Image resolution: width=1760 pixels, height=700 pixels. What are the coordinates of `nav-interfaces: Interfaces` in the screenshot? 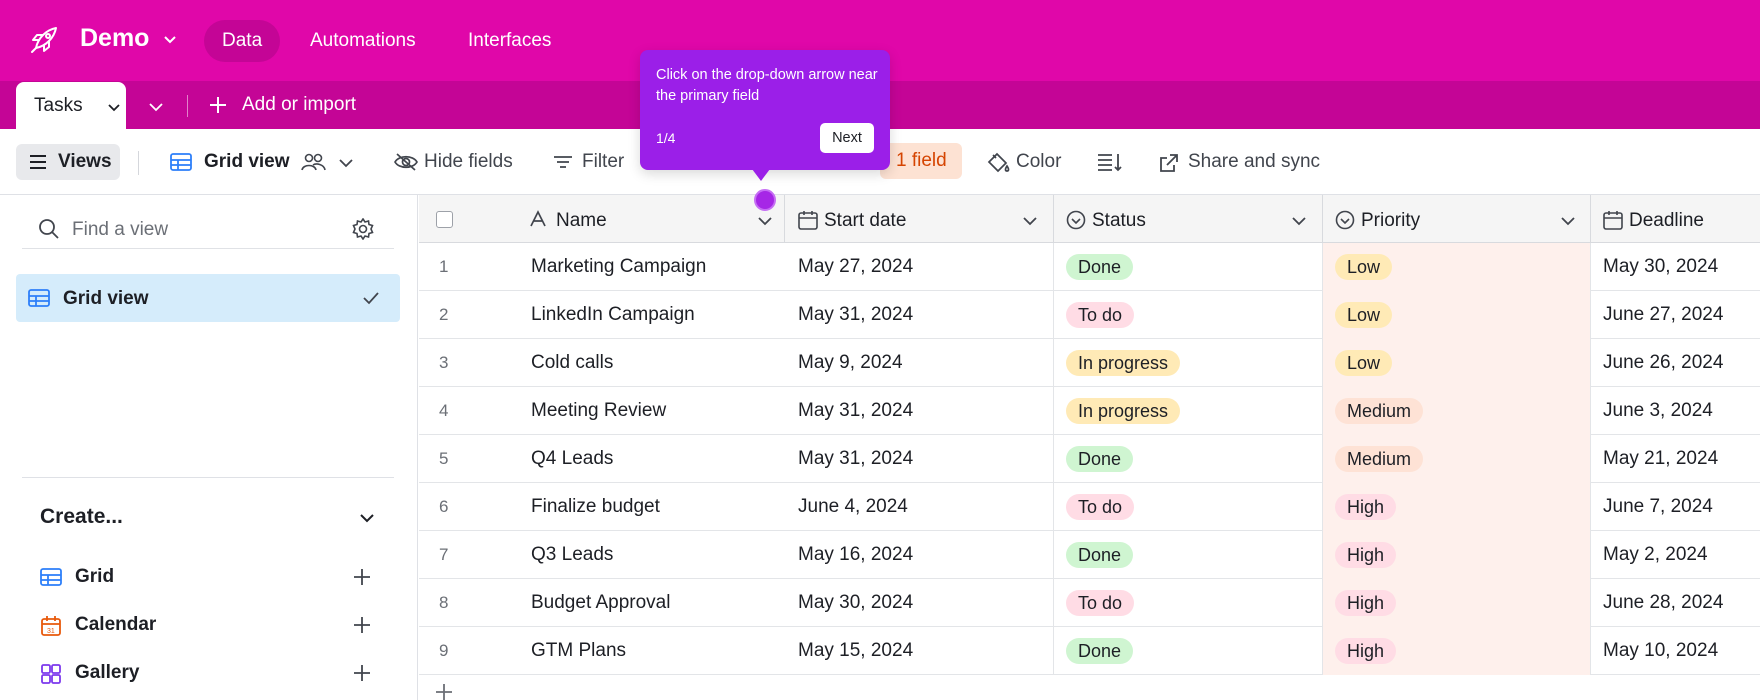 It's located at (509, 41).